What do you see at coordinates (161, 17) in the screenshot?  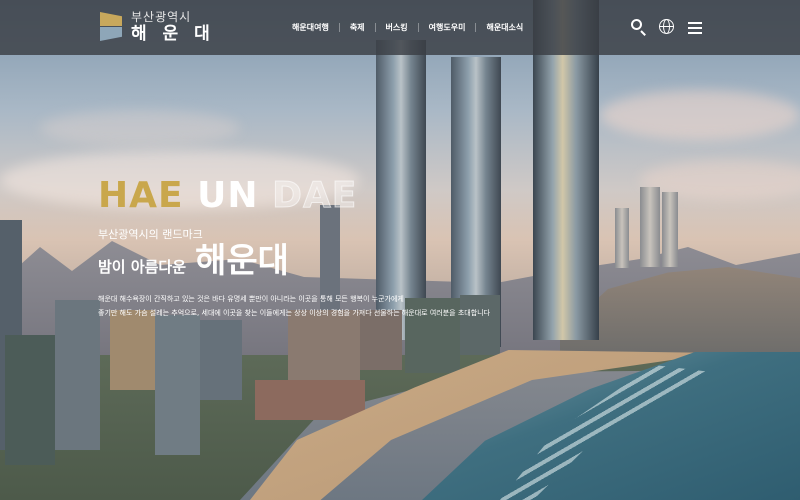 I see `logo-subtitle: 부산광역시` at bounding box center [161, 17].